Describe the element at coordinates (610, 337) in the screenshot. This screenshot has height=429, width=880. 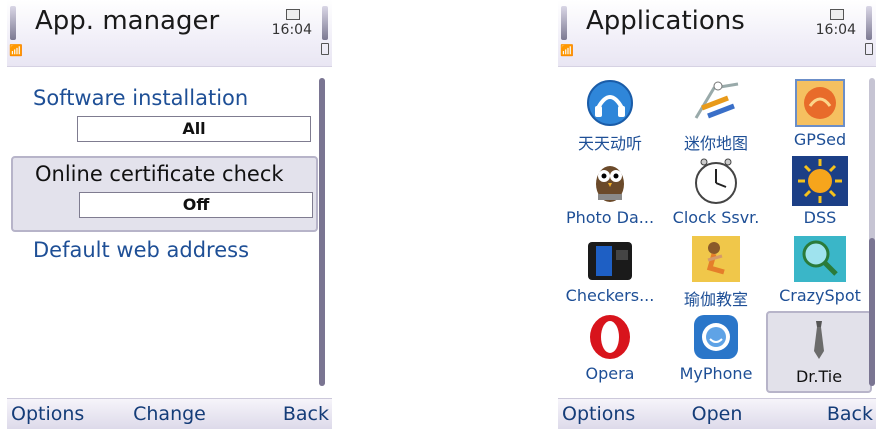
I see `opera-icon` at that location.